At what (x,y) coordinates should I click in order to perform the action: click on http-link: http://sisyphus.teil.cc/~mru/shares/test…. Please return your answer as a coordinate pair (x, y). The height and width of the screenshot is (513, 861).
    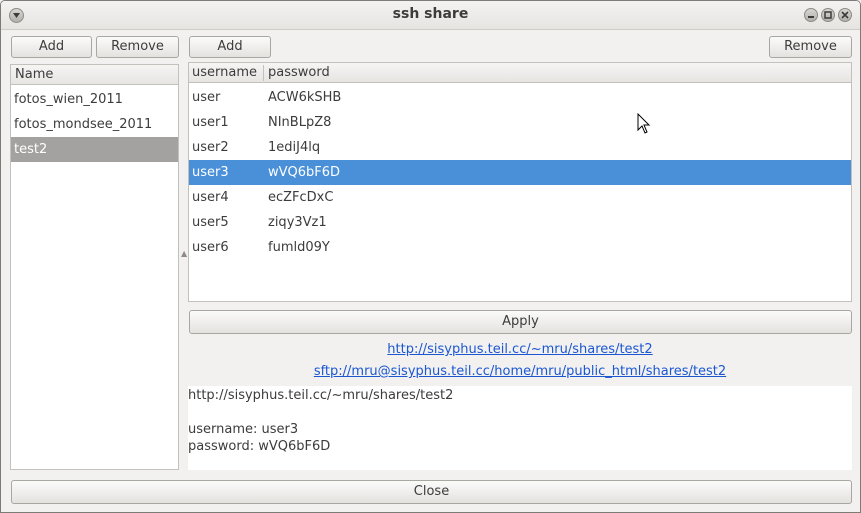
    Looking at the image, I should click on (520, 349).